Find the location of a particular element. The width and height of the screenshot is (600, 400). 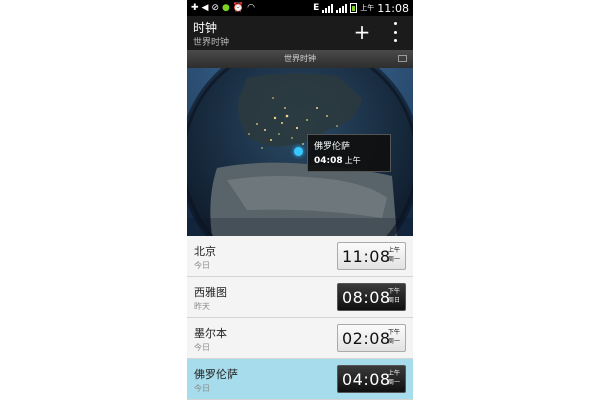

city-name: 墨尔本 is located at coordinates (210, 333).